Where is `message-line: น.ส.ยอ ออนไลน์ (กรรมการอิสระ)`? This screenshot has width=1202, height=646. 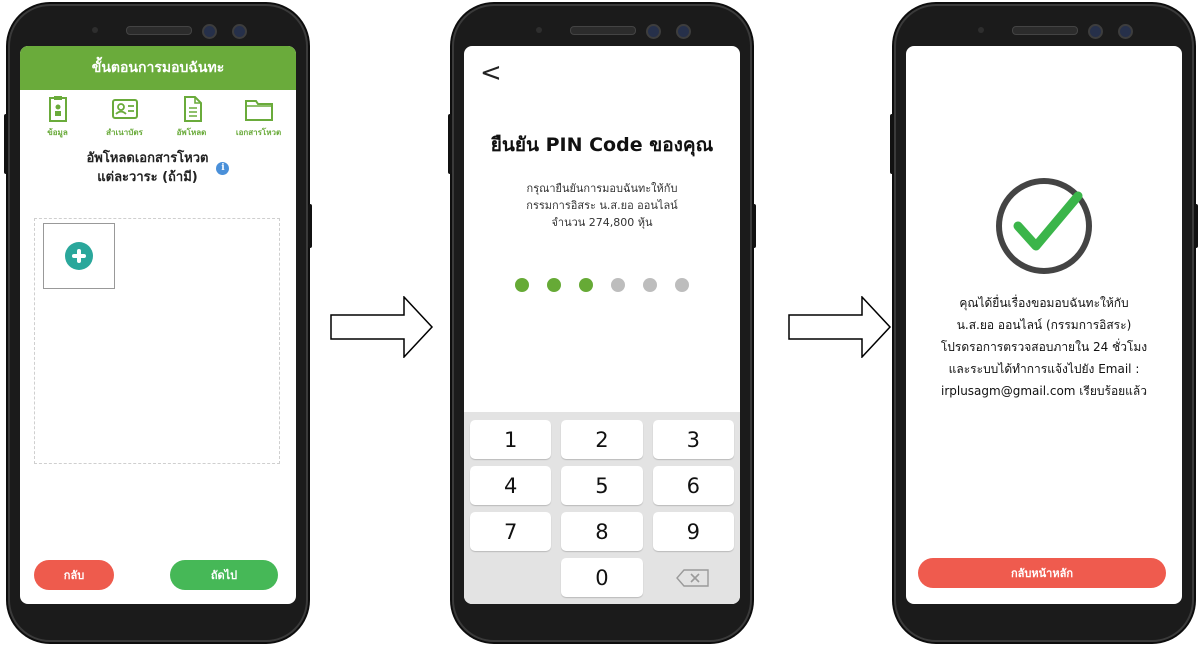
message-line: น.ส.ยอ ออนไลน์ (กรรมการอิสระ) is located at coordinates (1044, 325).